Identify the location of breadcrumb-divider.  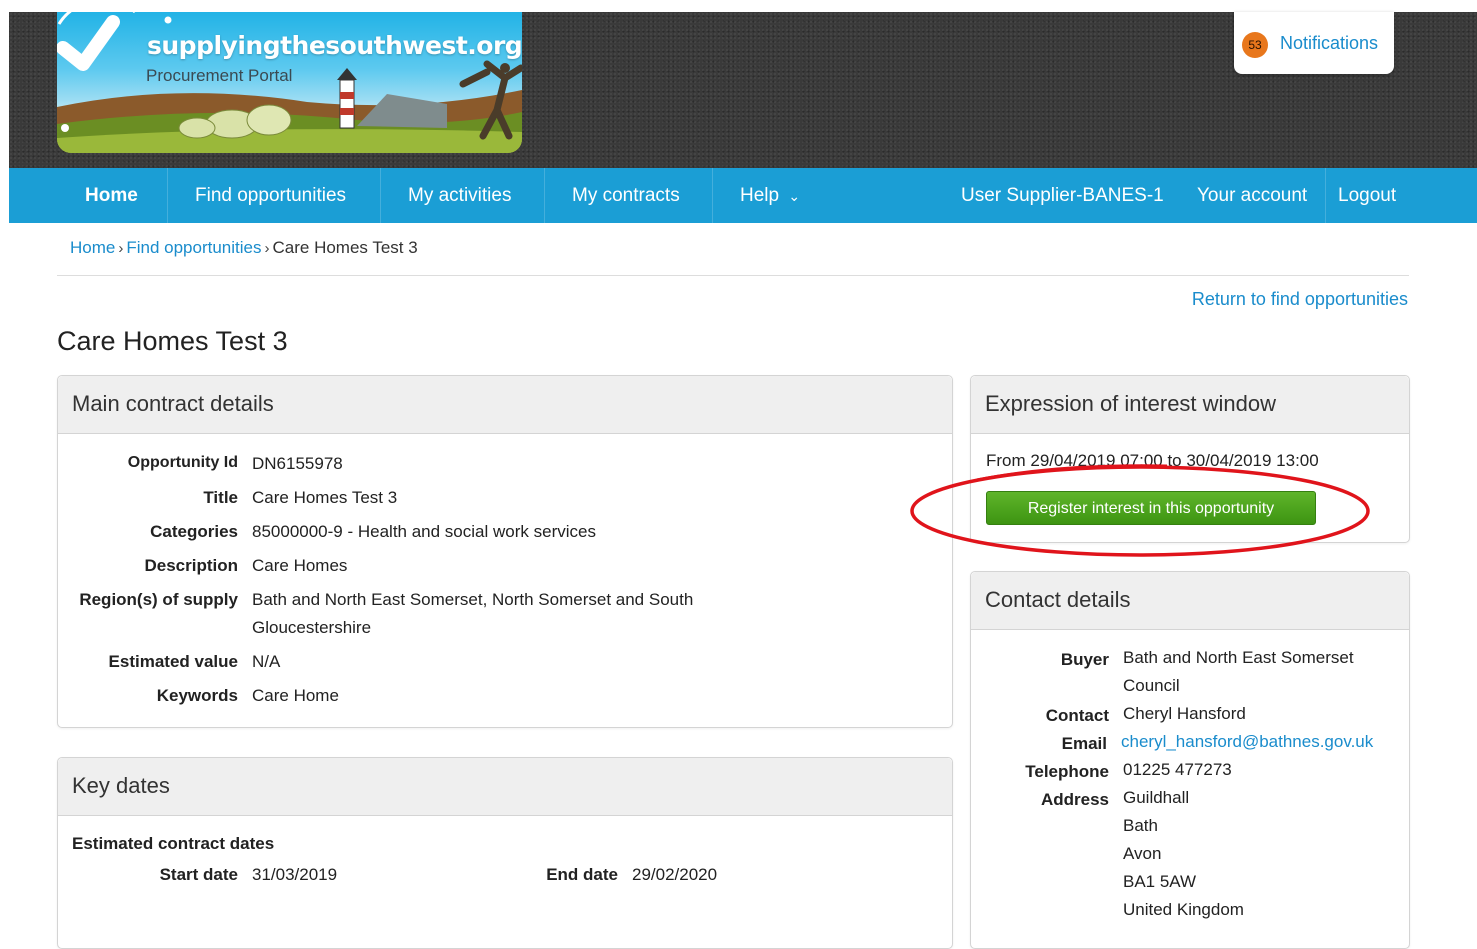
(733, 275).